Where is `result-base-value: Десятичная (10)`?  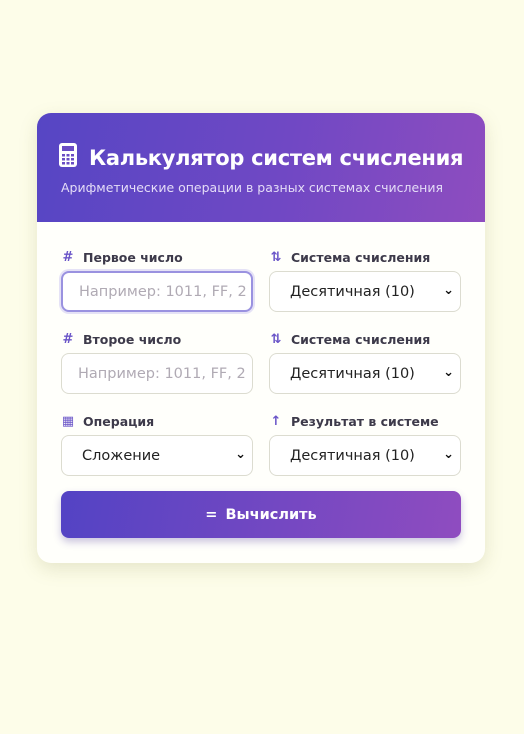 result-base-value: Десятичная (10) is located at coordinates (352, 455).